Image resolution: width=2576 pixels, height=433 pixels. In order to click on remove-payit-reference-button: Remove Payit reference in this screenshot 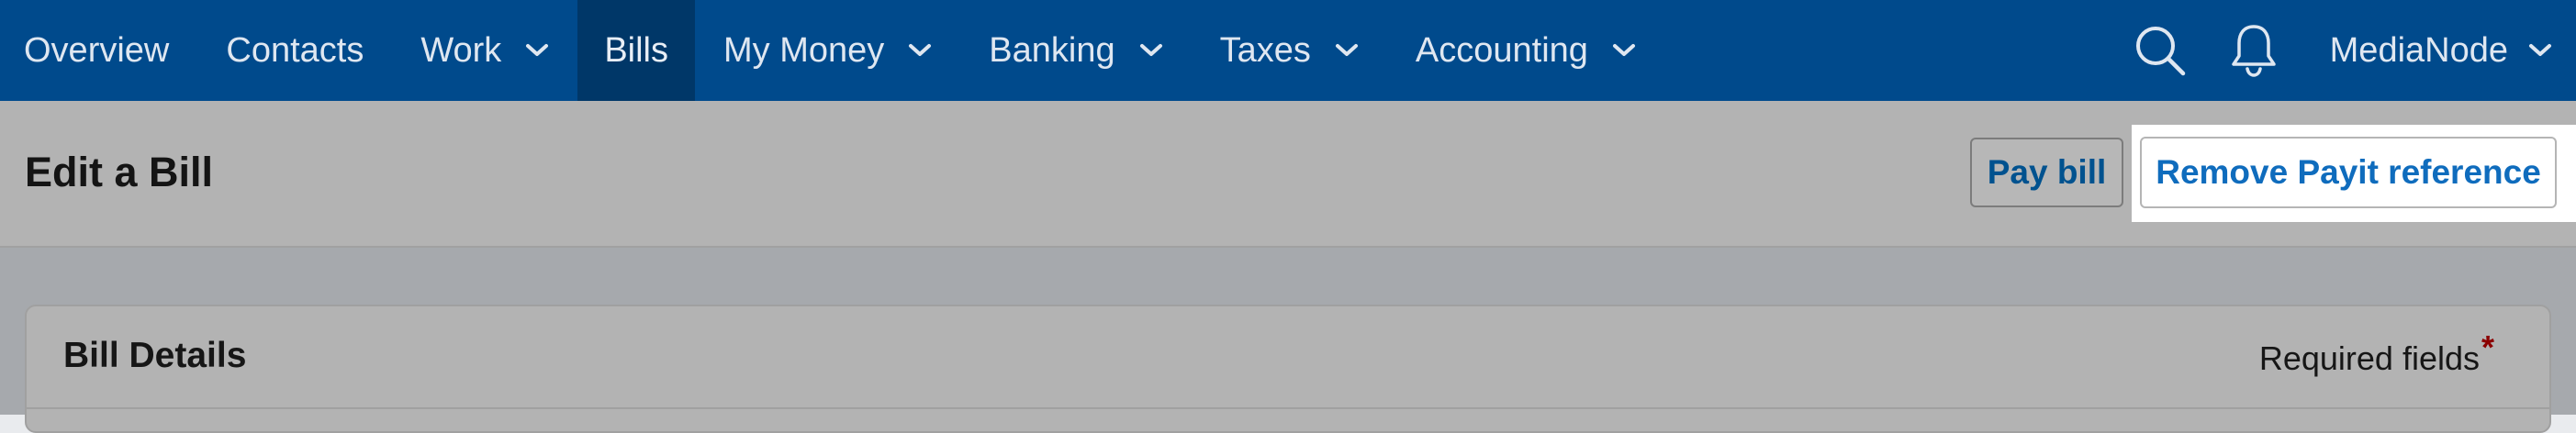, I will do `click(2348, 172)`.